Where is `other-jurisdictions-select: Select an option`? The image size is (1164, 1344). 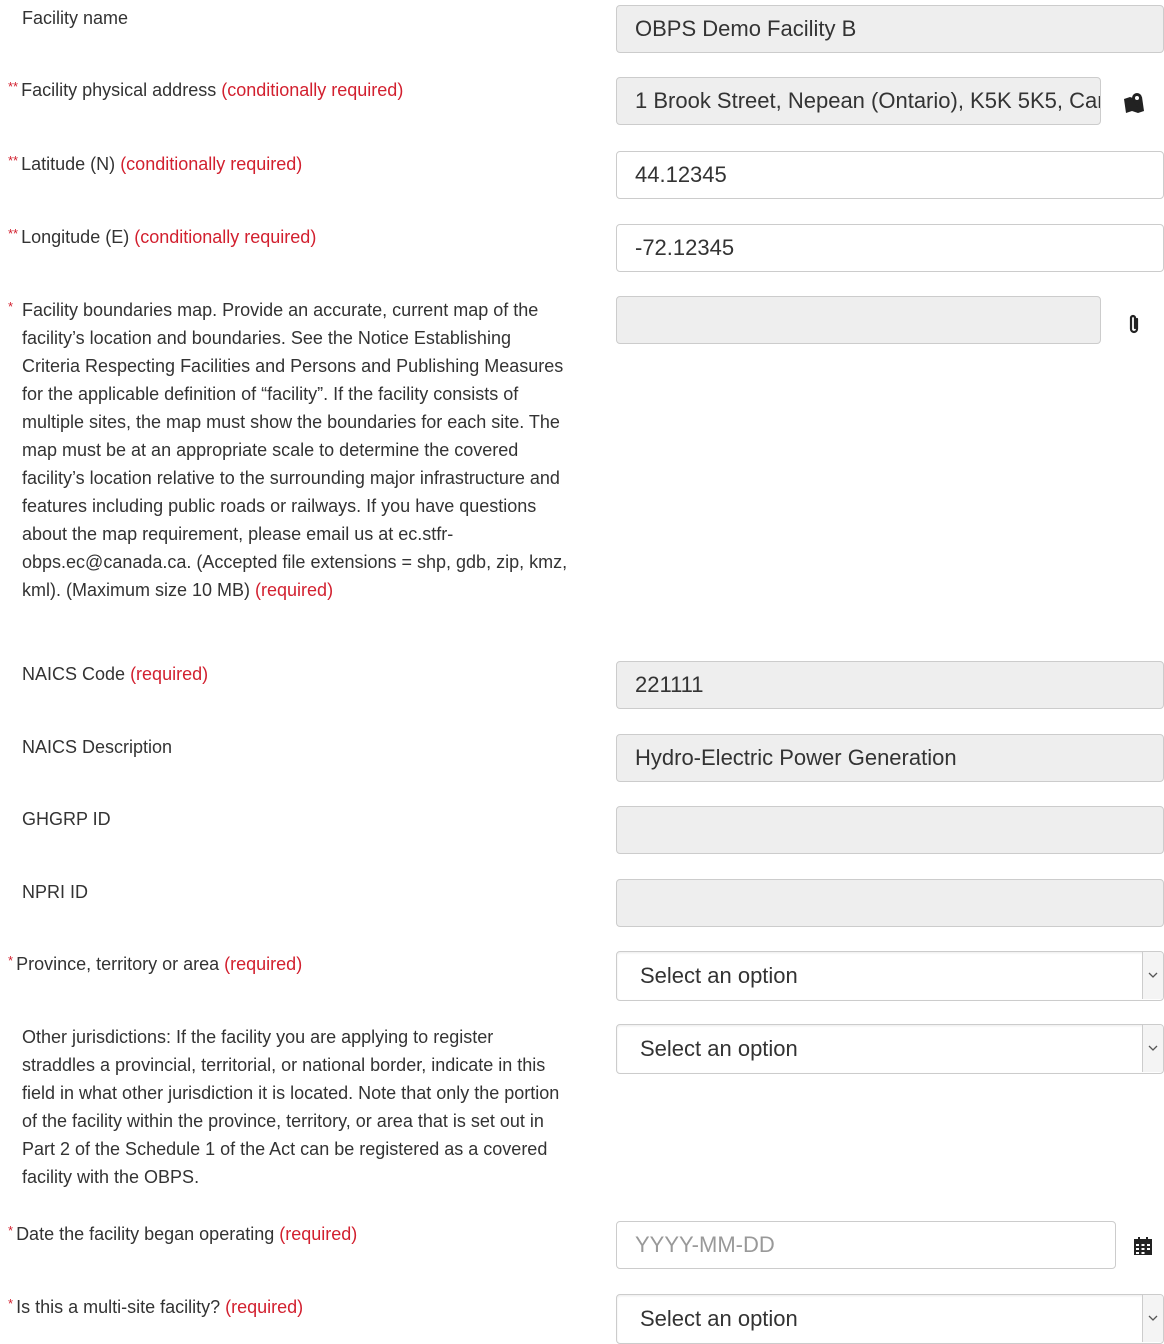 other-jurisdictions-select: Select an option is located at coordinates (890, 1049).